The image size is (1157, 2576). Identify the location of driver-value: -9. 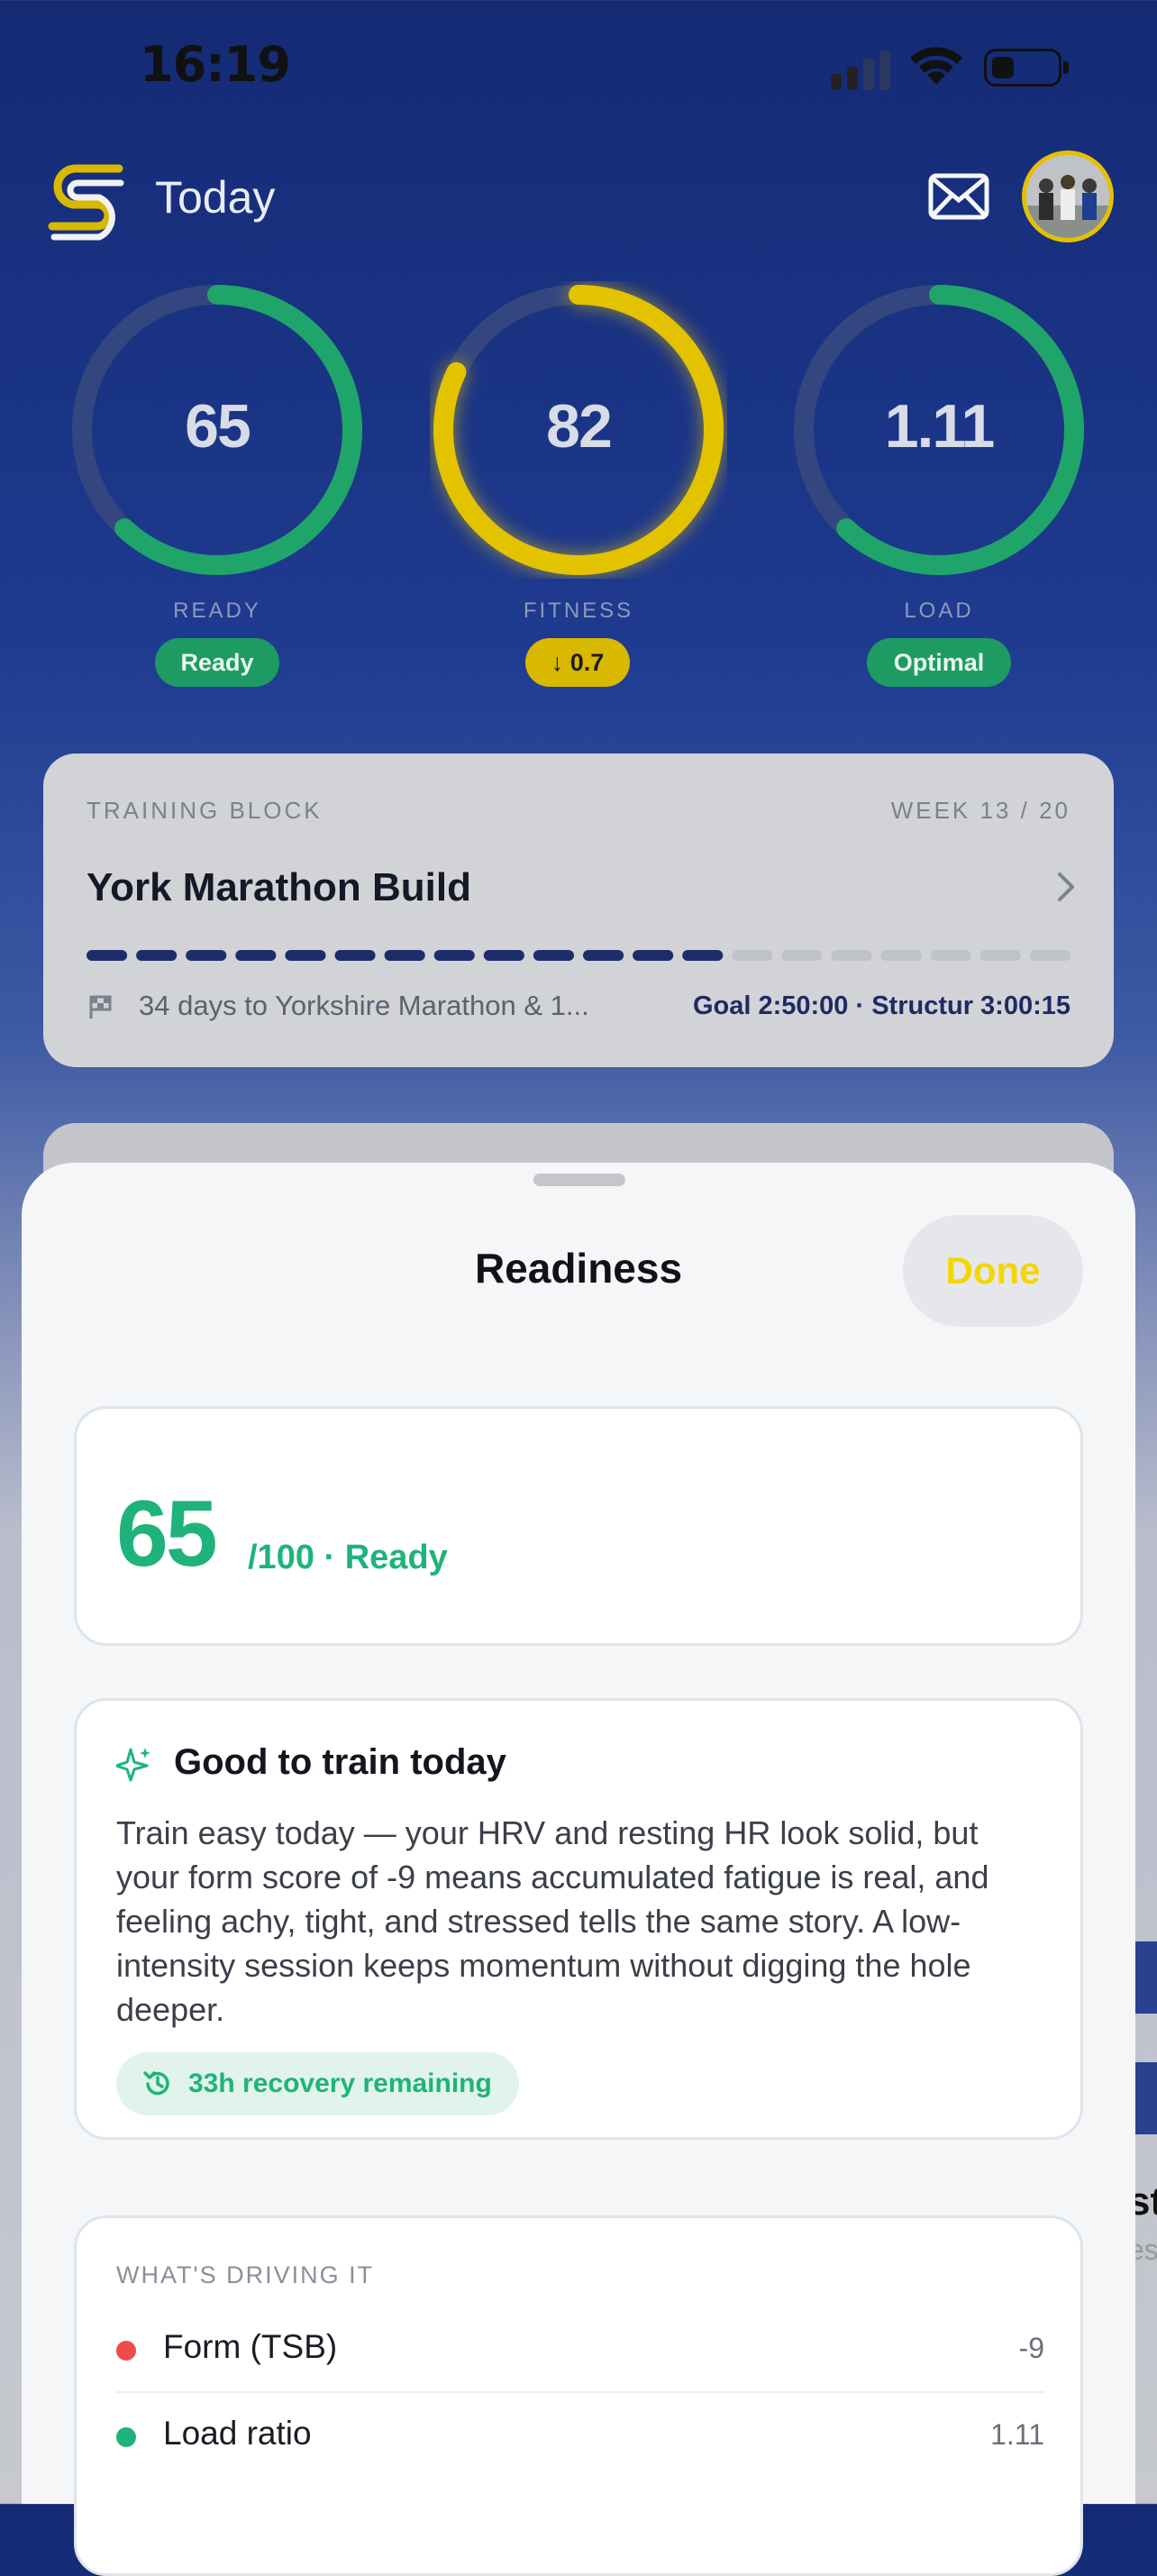
(1031, 2348).